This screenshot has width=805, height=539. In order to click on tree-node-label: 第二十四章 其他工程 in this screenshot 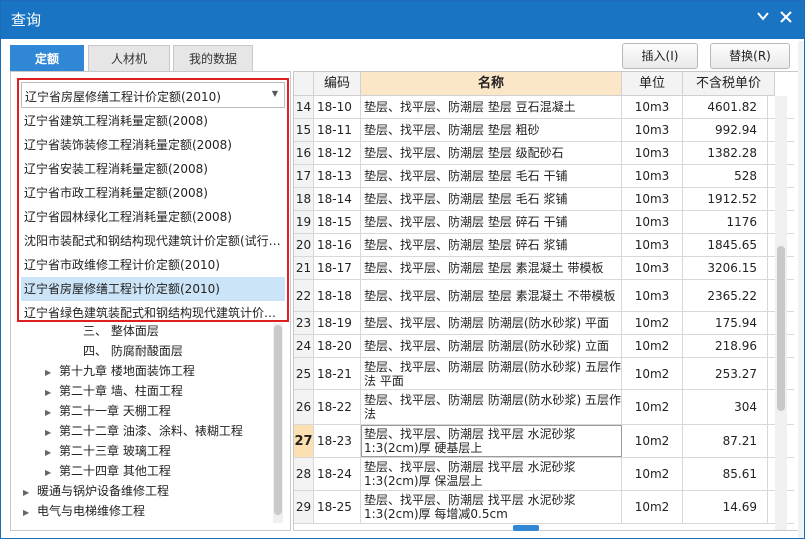, I will do `click(115, 471)`.